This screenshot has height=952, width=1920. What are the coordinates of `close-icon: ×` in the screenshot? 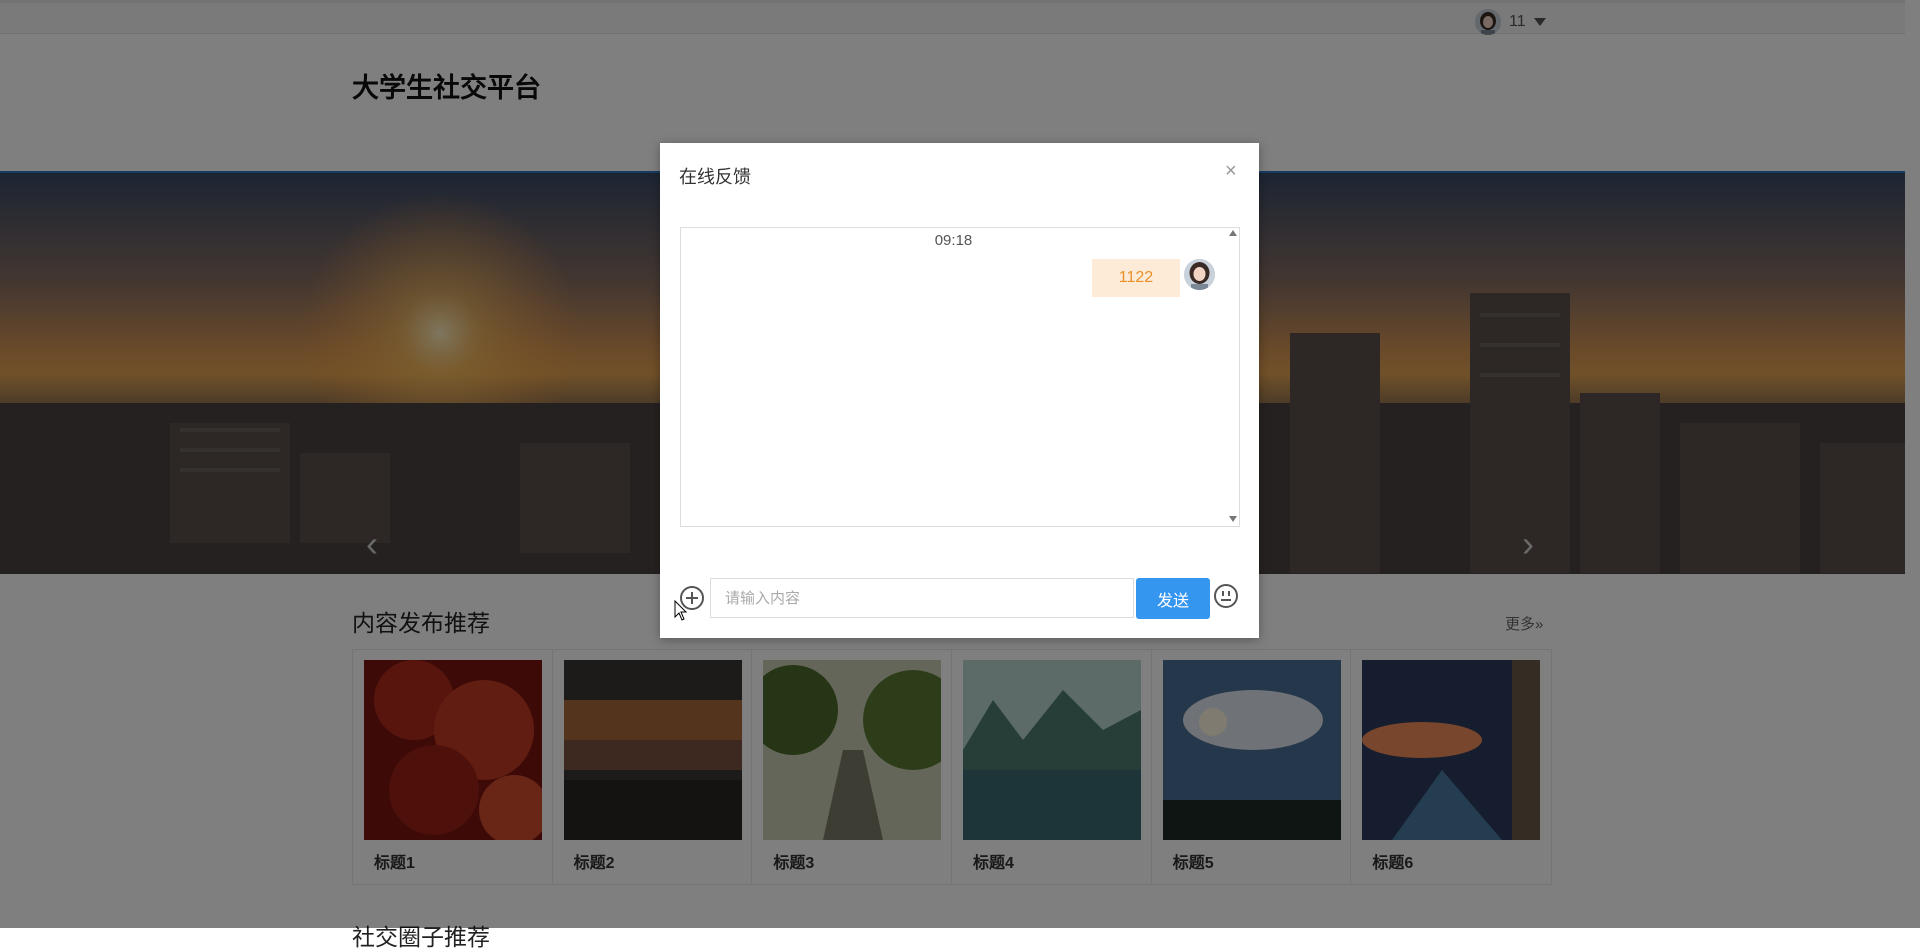 It's located at (1231, 171).